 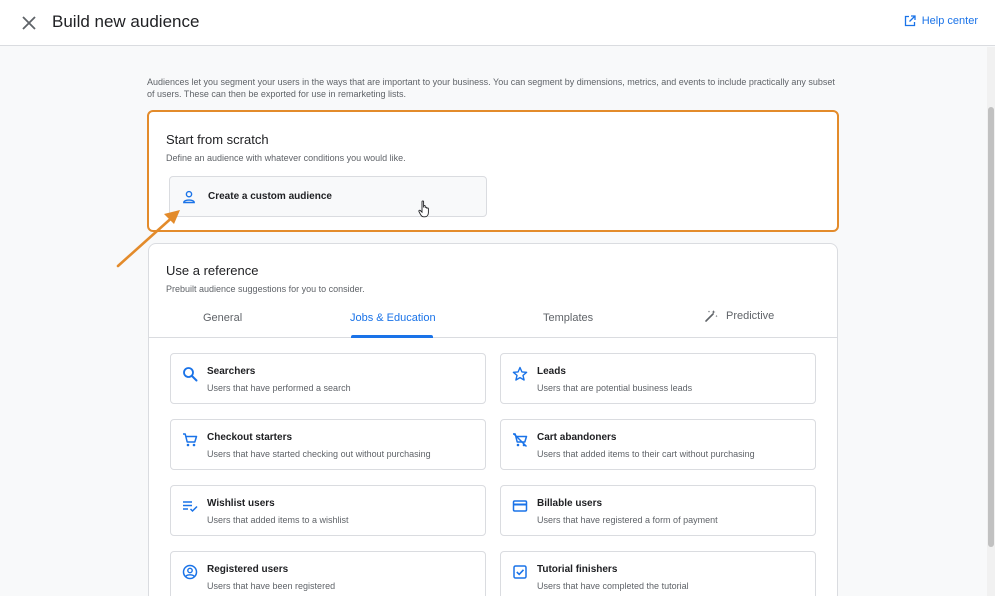 What do you see at coordinates (711, 316) in the screenshot?
I see `magic-wand-icon` at bounding box center [711, 316].